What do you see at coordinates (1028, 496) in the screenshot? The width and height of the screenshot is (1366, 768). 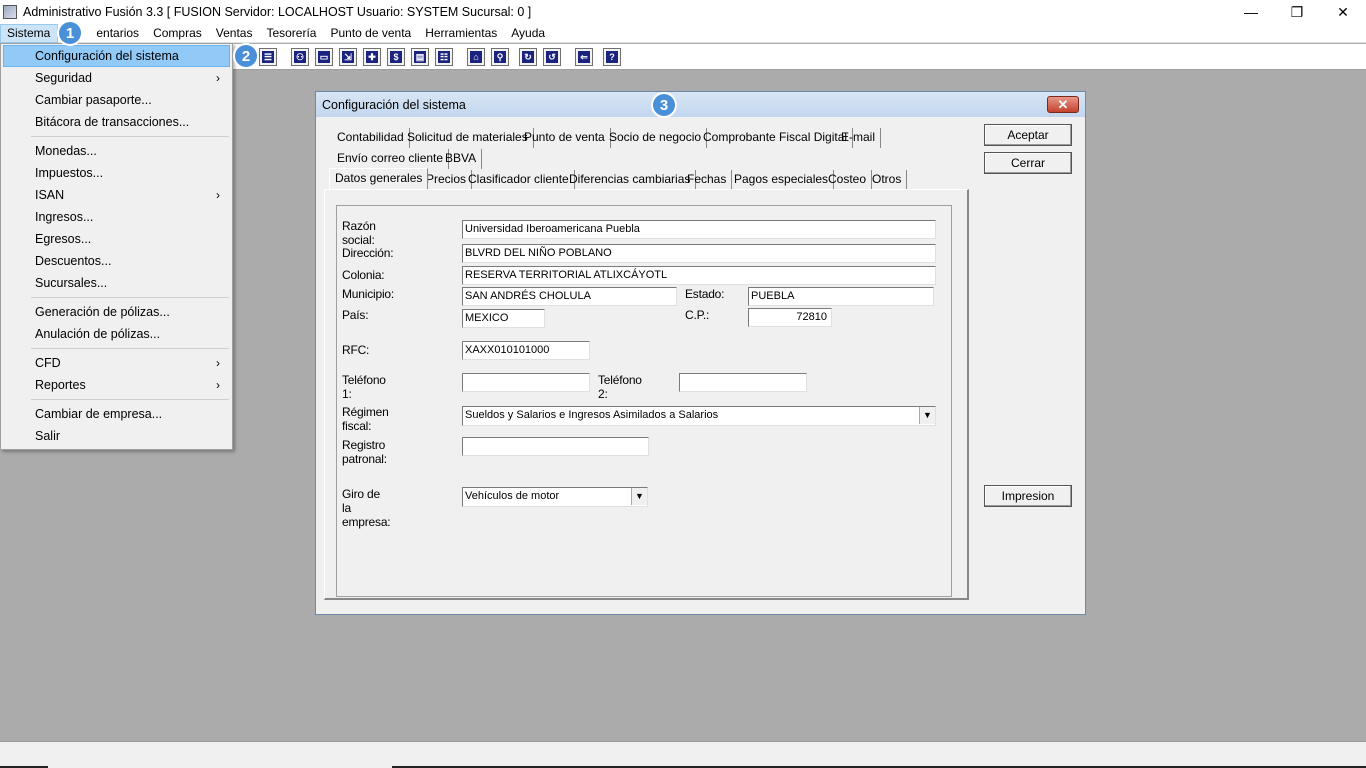 I see `impresion-button: Impresion` at bounding box center [1028, 496].